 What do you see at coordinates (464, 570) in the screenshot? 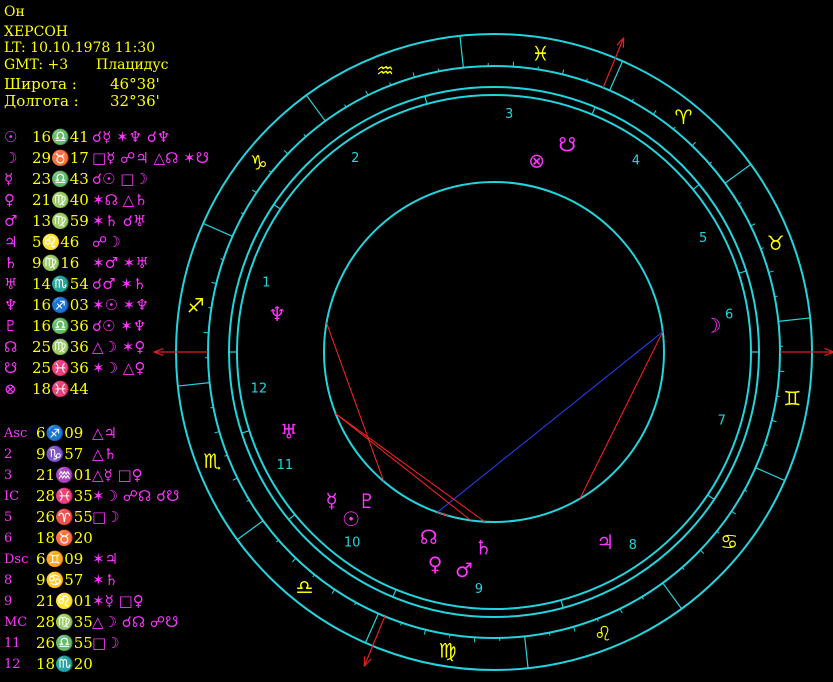
I see `planet-glyph: ♂` at bounding box center [464, 570].